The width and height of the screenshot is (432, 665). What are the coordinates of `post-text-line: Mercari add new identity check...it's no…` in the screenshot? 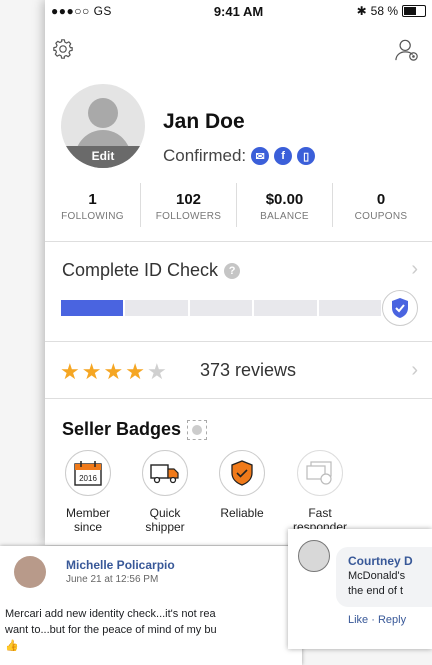 It's located at (110, 614).